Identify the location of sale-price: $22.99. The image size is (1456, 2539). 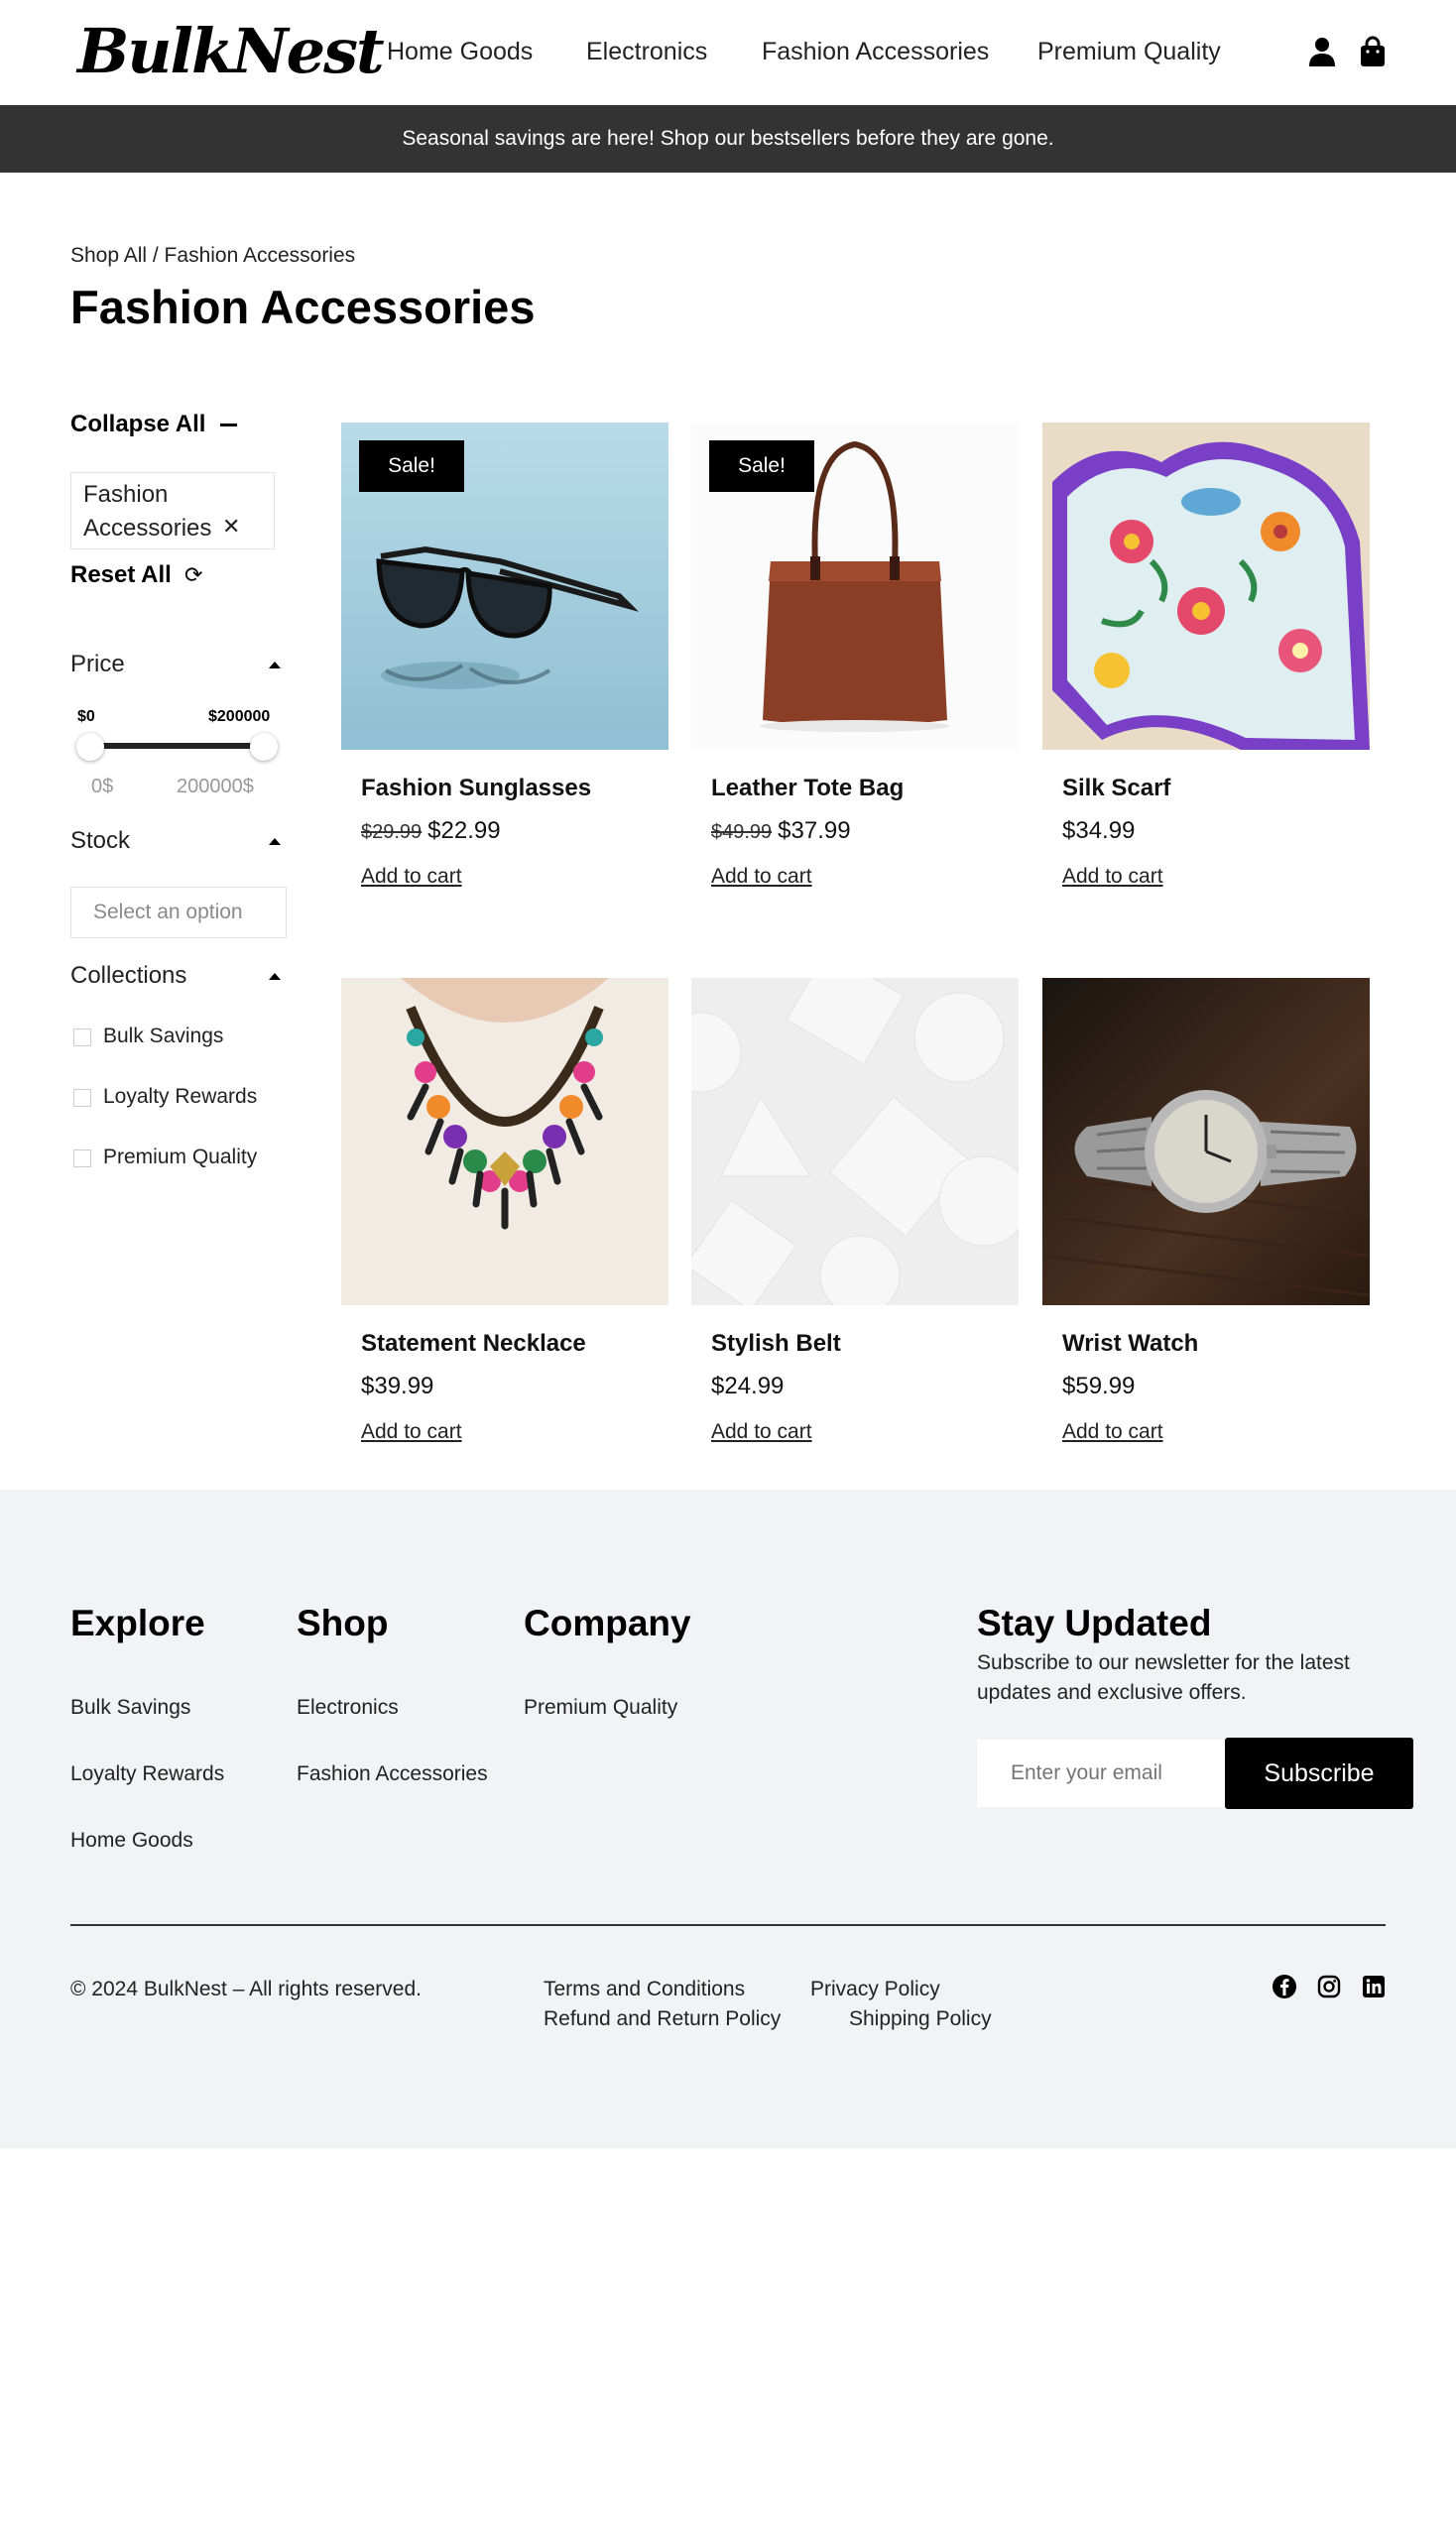
(464, 831).